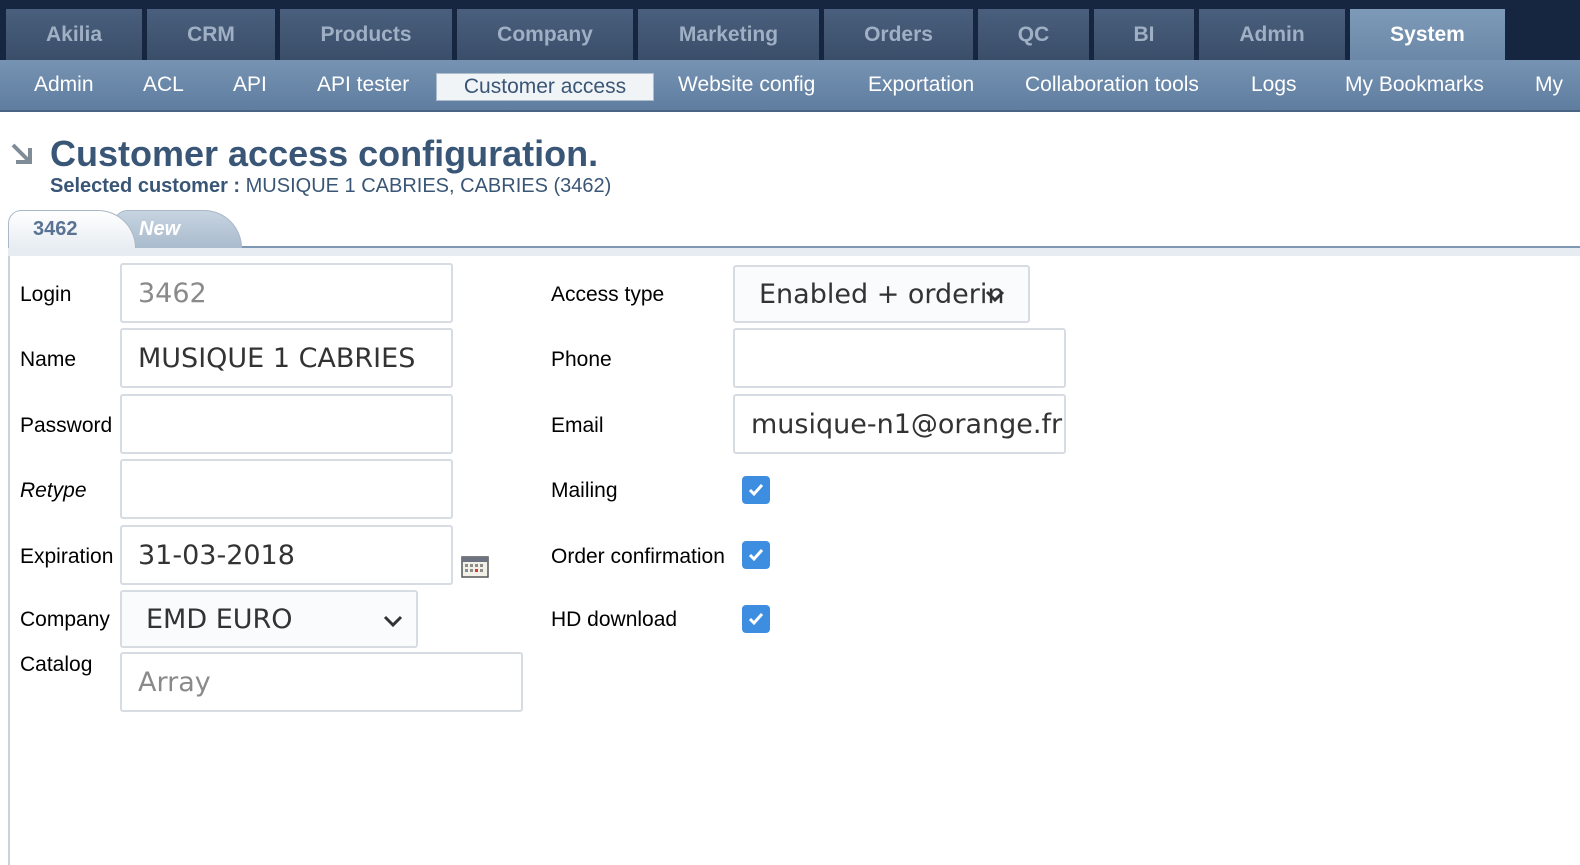 The width and height of the screenshot is (1580, 865). What do you see at coordinates (1033, 34) in the screenshot?
I see `nav-tab-qc: QC` at bounding box center [1033, 34].